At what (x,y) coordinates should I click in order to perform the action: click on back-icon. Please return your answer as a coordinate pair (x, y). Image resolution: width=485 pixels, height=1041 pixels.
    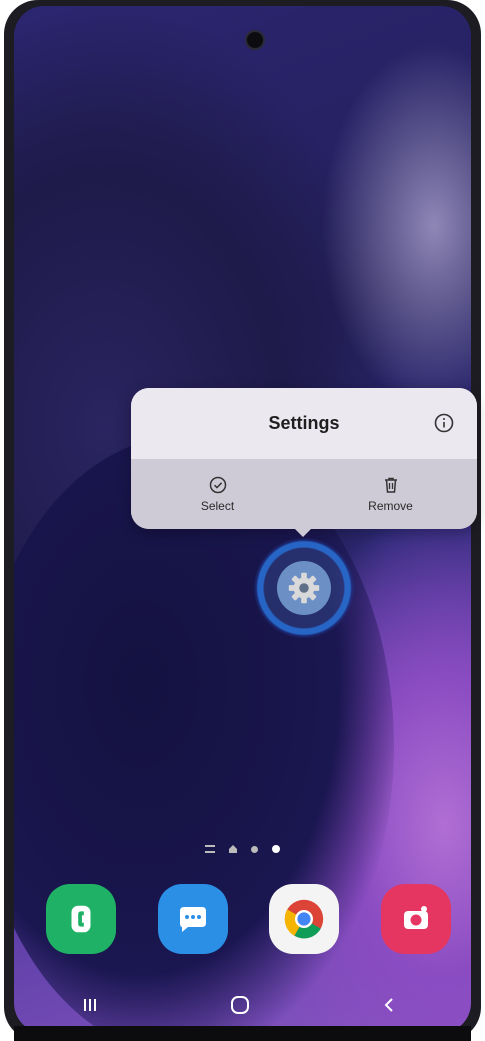
    Looking at the image, I should click on (388, 1005).